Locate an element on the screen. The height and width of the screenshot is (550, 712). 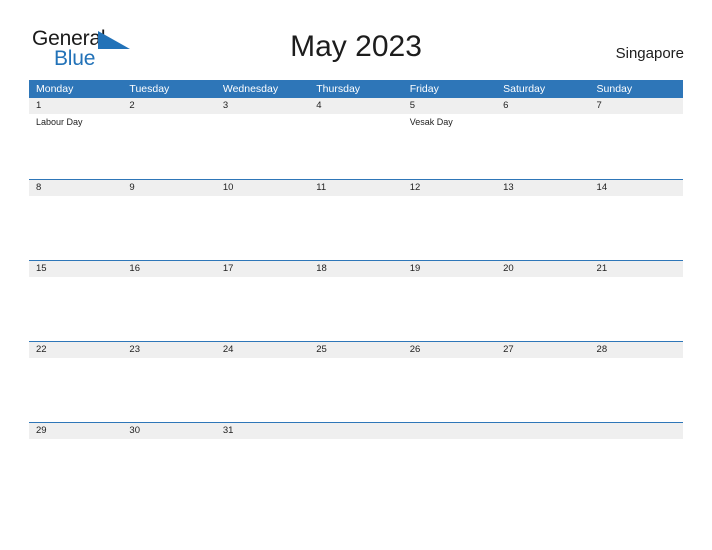
weekday-header-friday: Friday is located at coordinates (424, 89).